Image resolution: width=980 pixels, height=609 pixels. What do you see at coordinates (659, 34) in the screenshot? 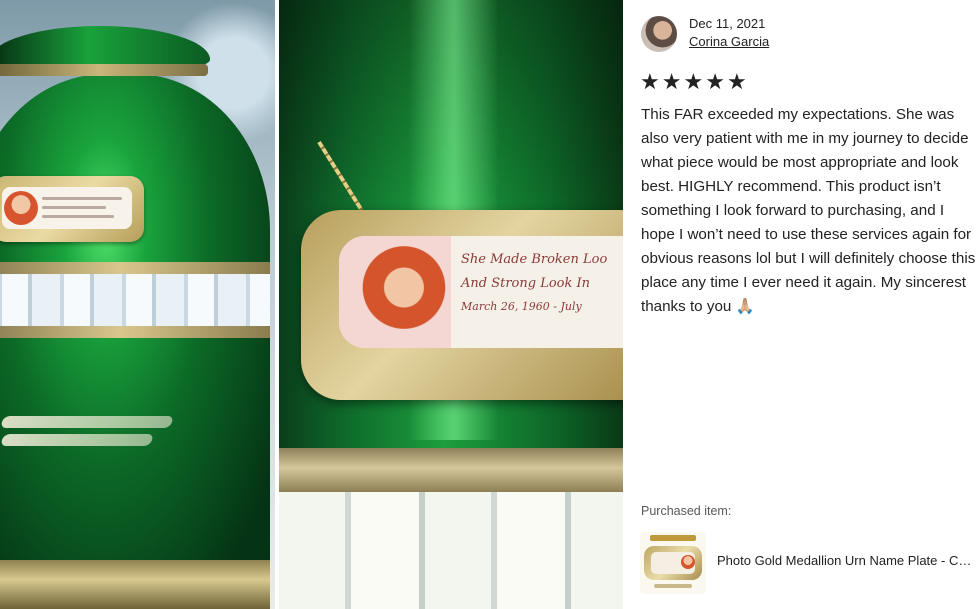
I see `reviewer-avatar` at bounding box center [659, 34].